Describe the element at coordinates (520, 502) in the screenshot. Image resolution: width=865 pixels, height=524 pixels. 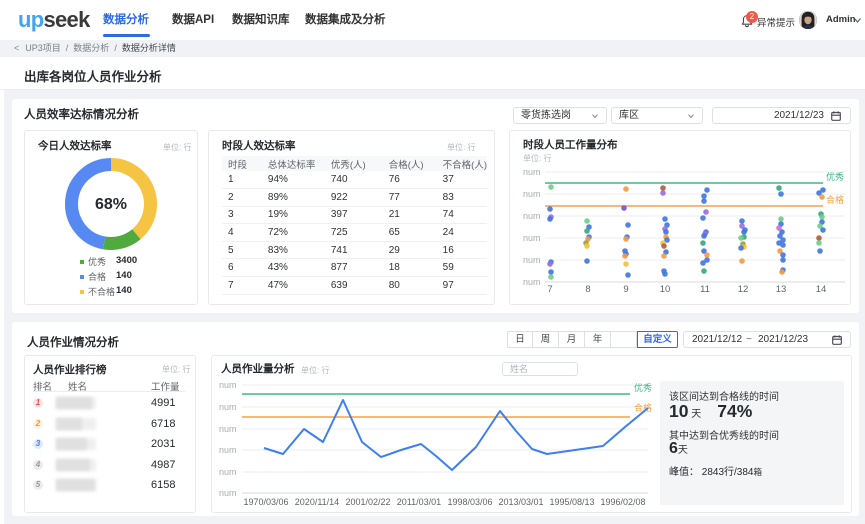
I see `svg-text: 2013/03/01` at that location.